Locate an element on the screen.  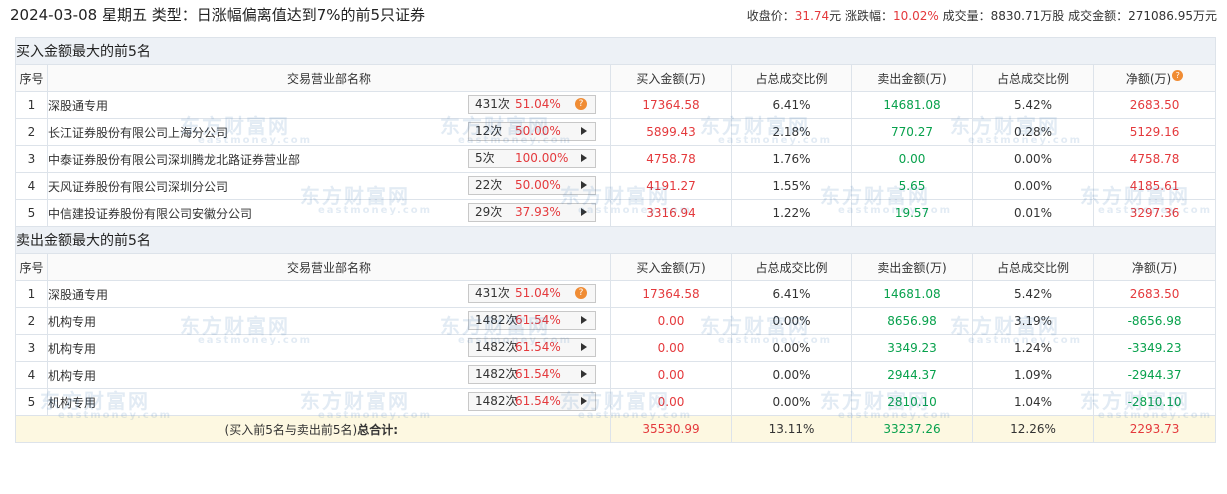
sell-amount: 2810.10 is located at coordinates (912, 402).